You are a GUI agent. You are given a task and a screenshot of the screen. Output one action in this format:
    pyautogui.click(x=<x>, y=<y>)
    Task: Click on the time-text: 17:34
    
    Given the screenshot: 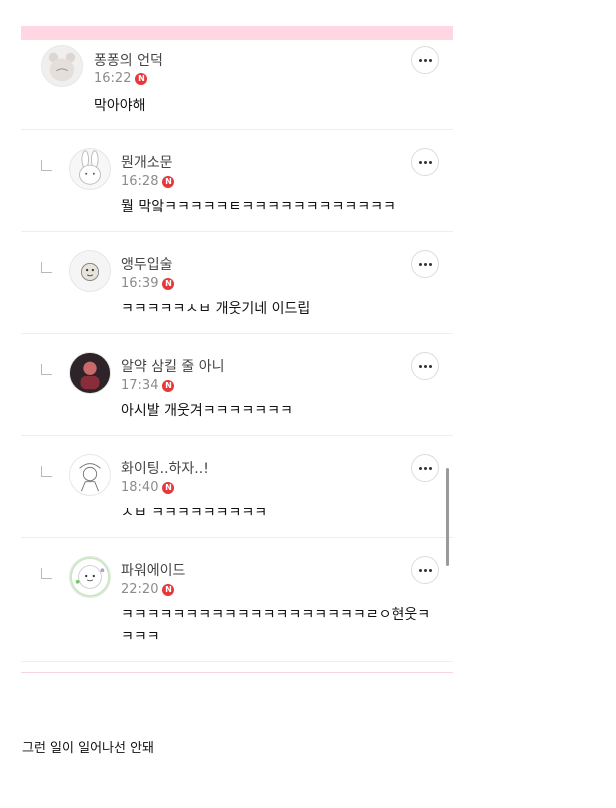 What is the action you would take?
    pyautogui.click(x=140, y=385)
    